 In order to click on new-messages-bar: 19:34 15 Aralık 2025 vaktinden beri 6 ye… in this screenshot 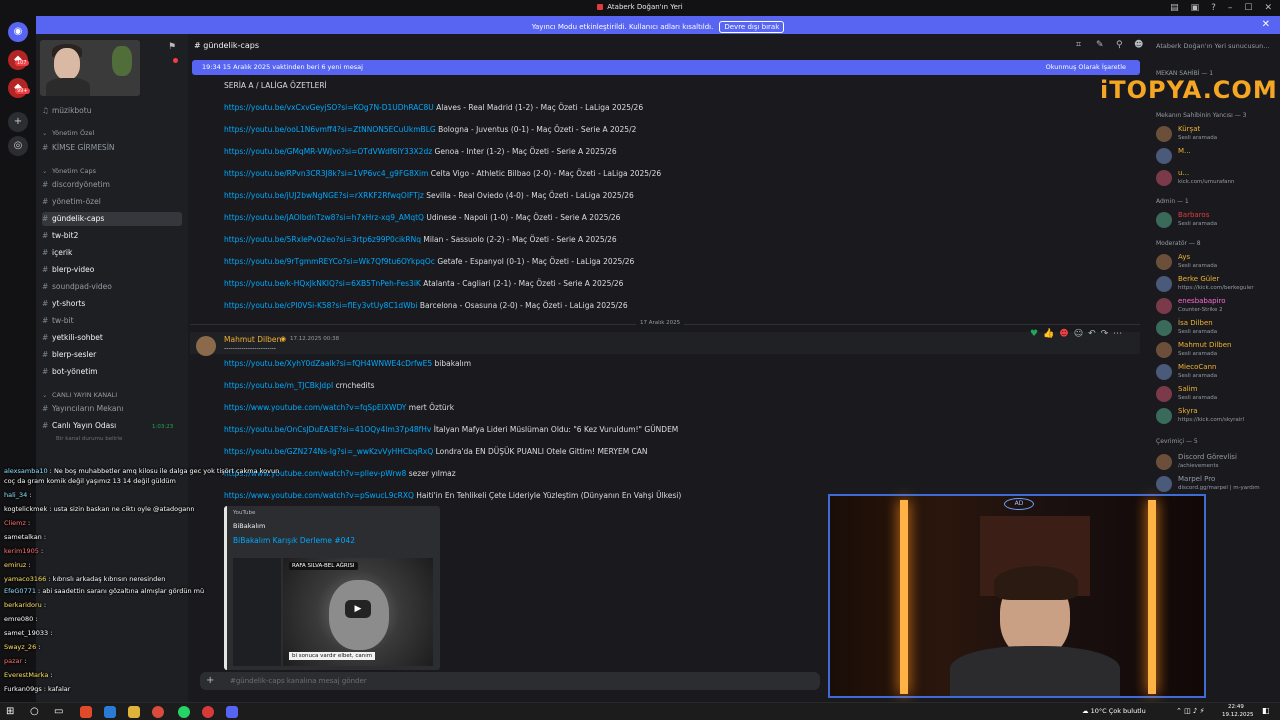, I will do `click(666, 67)`.